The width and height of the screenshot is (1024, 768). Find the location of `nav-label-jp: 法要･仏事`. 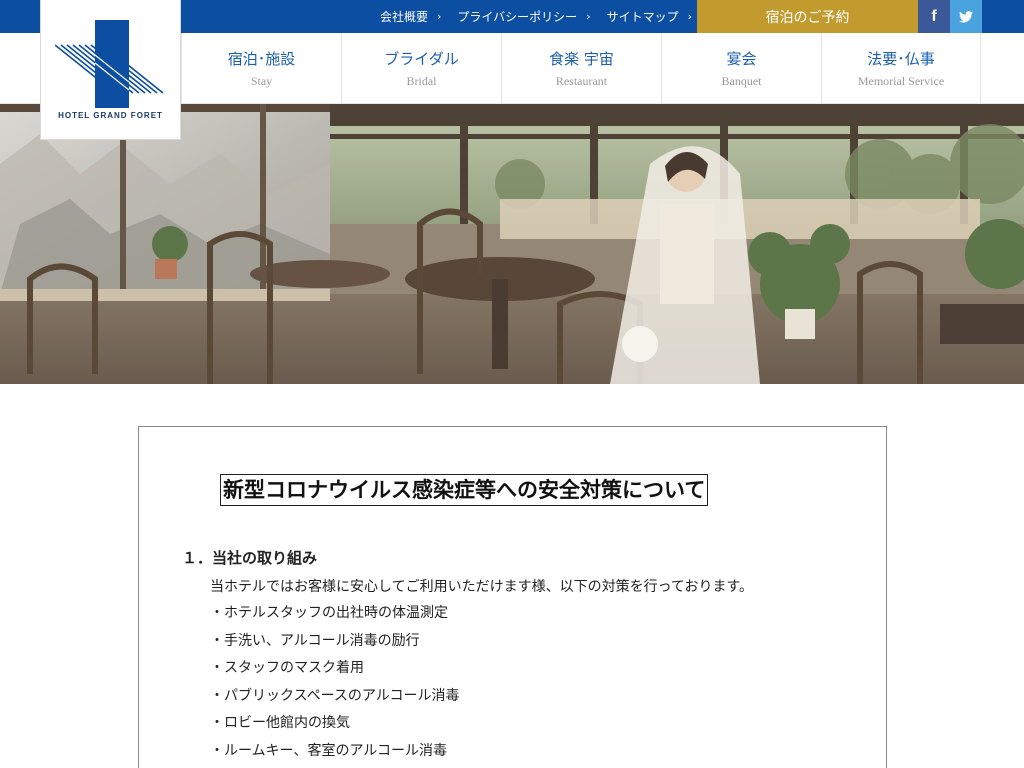

nav-label-jp: 法要･仏事 is located at coordinates (901, 59).